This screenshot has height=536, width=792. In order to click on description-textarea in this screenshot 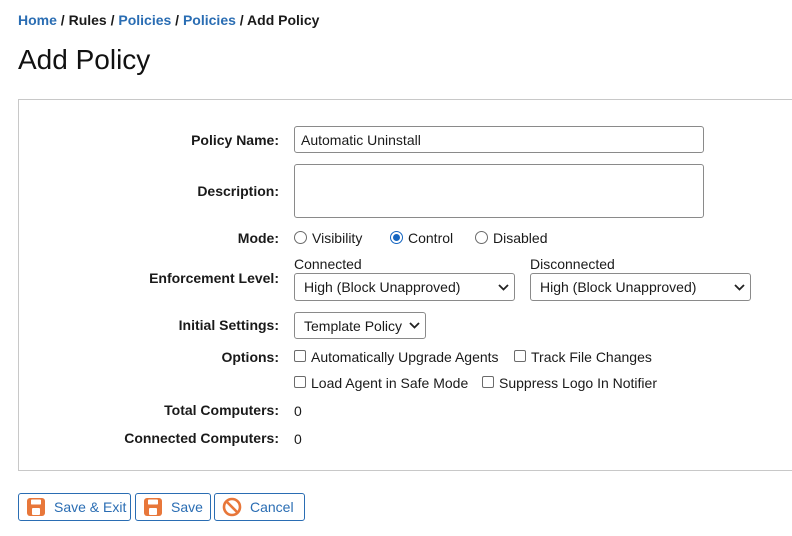, I will do `click(499, 191)`.